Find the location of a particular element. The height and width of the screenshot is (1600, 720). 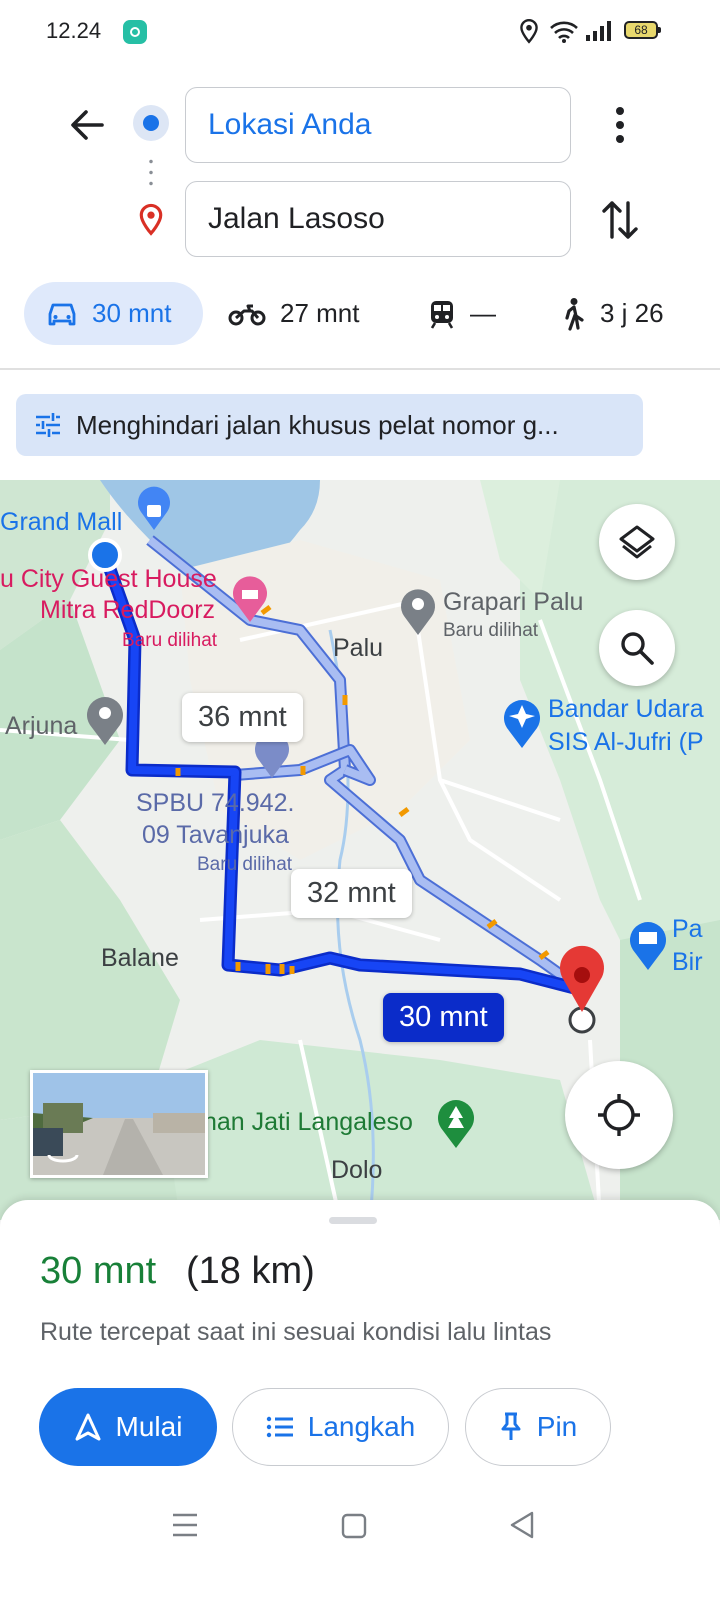

wifi-icon is located at coordinates (564, 32).